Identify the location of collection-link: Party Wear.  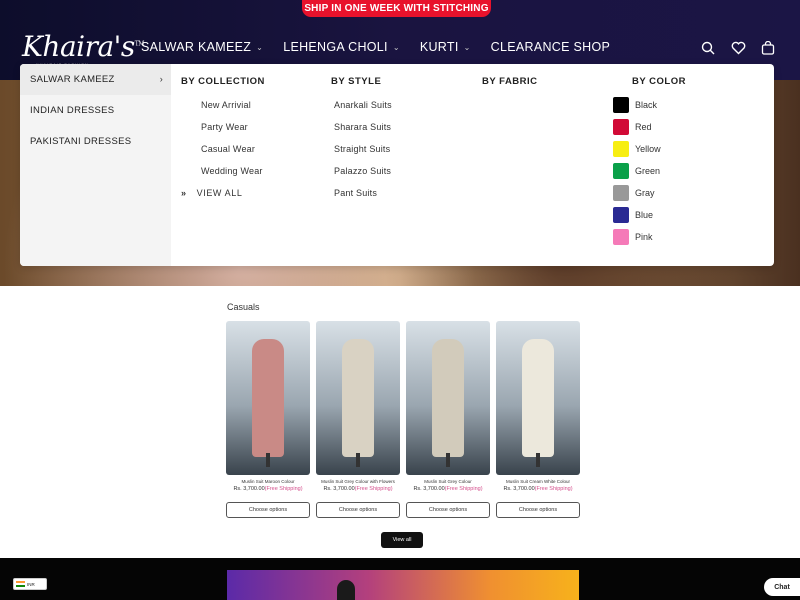
(233, 133).